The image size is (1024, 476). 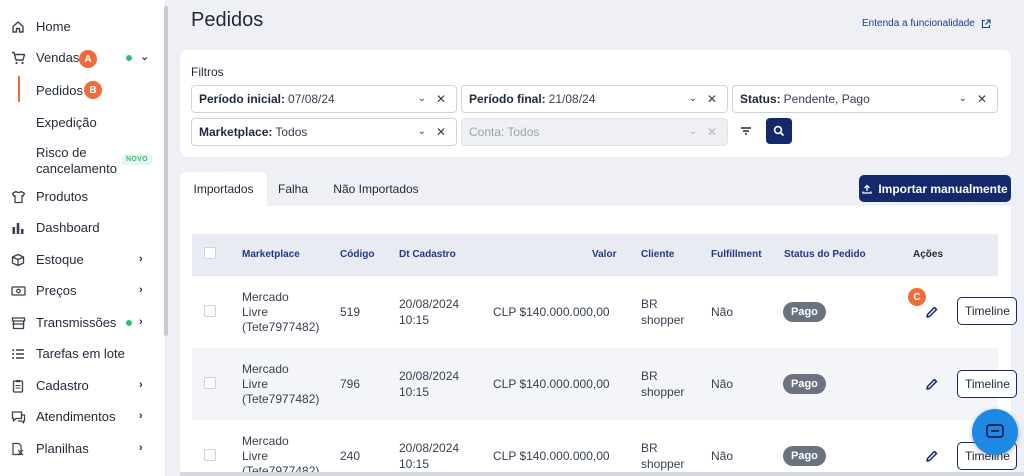 I want to click on sidebar-item-tarefas: Tarefas em lote, so click(x=80, y=354).